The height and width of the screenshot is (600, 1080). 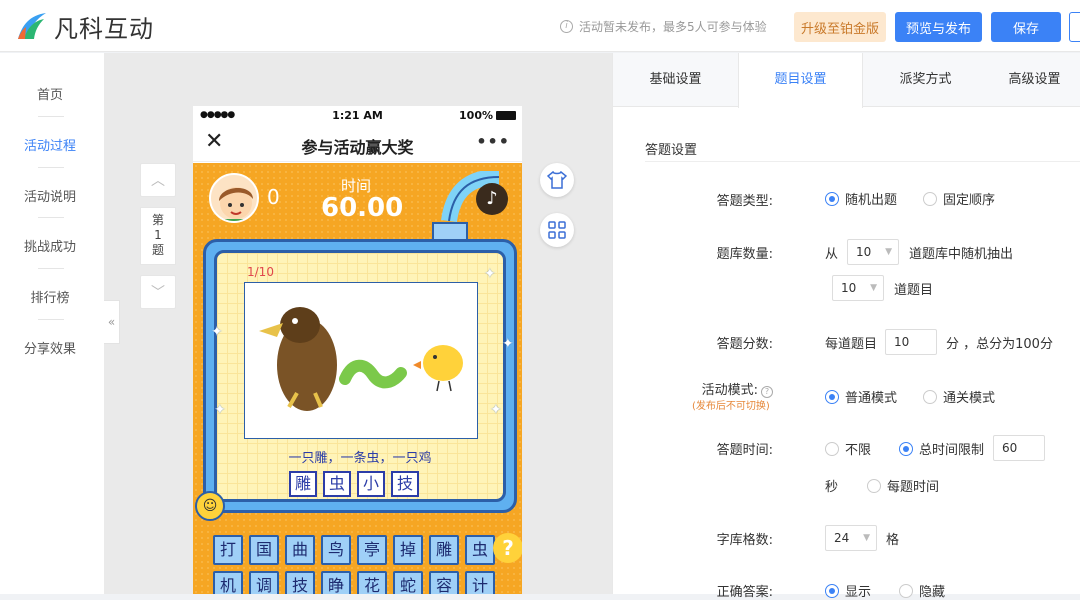 What do you see at coordinates (480, 582) in the screenshot?
I see `word-key: 计` at bounding box center [480, 582].